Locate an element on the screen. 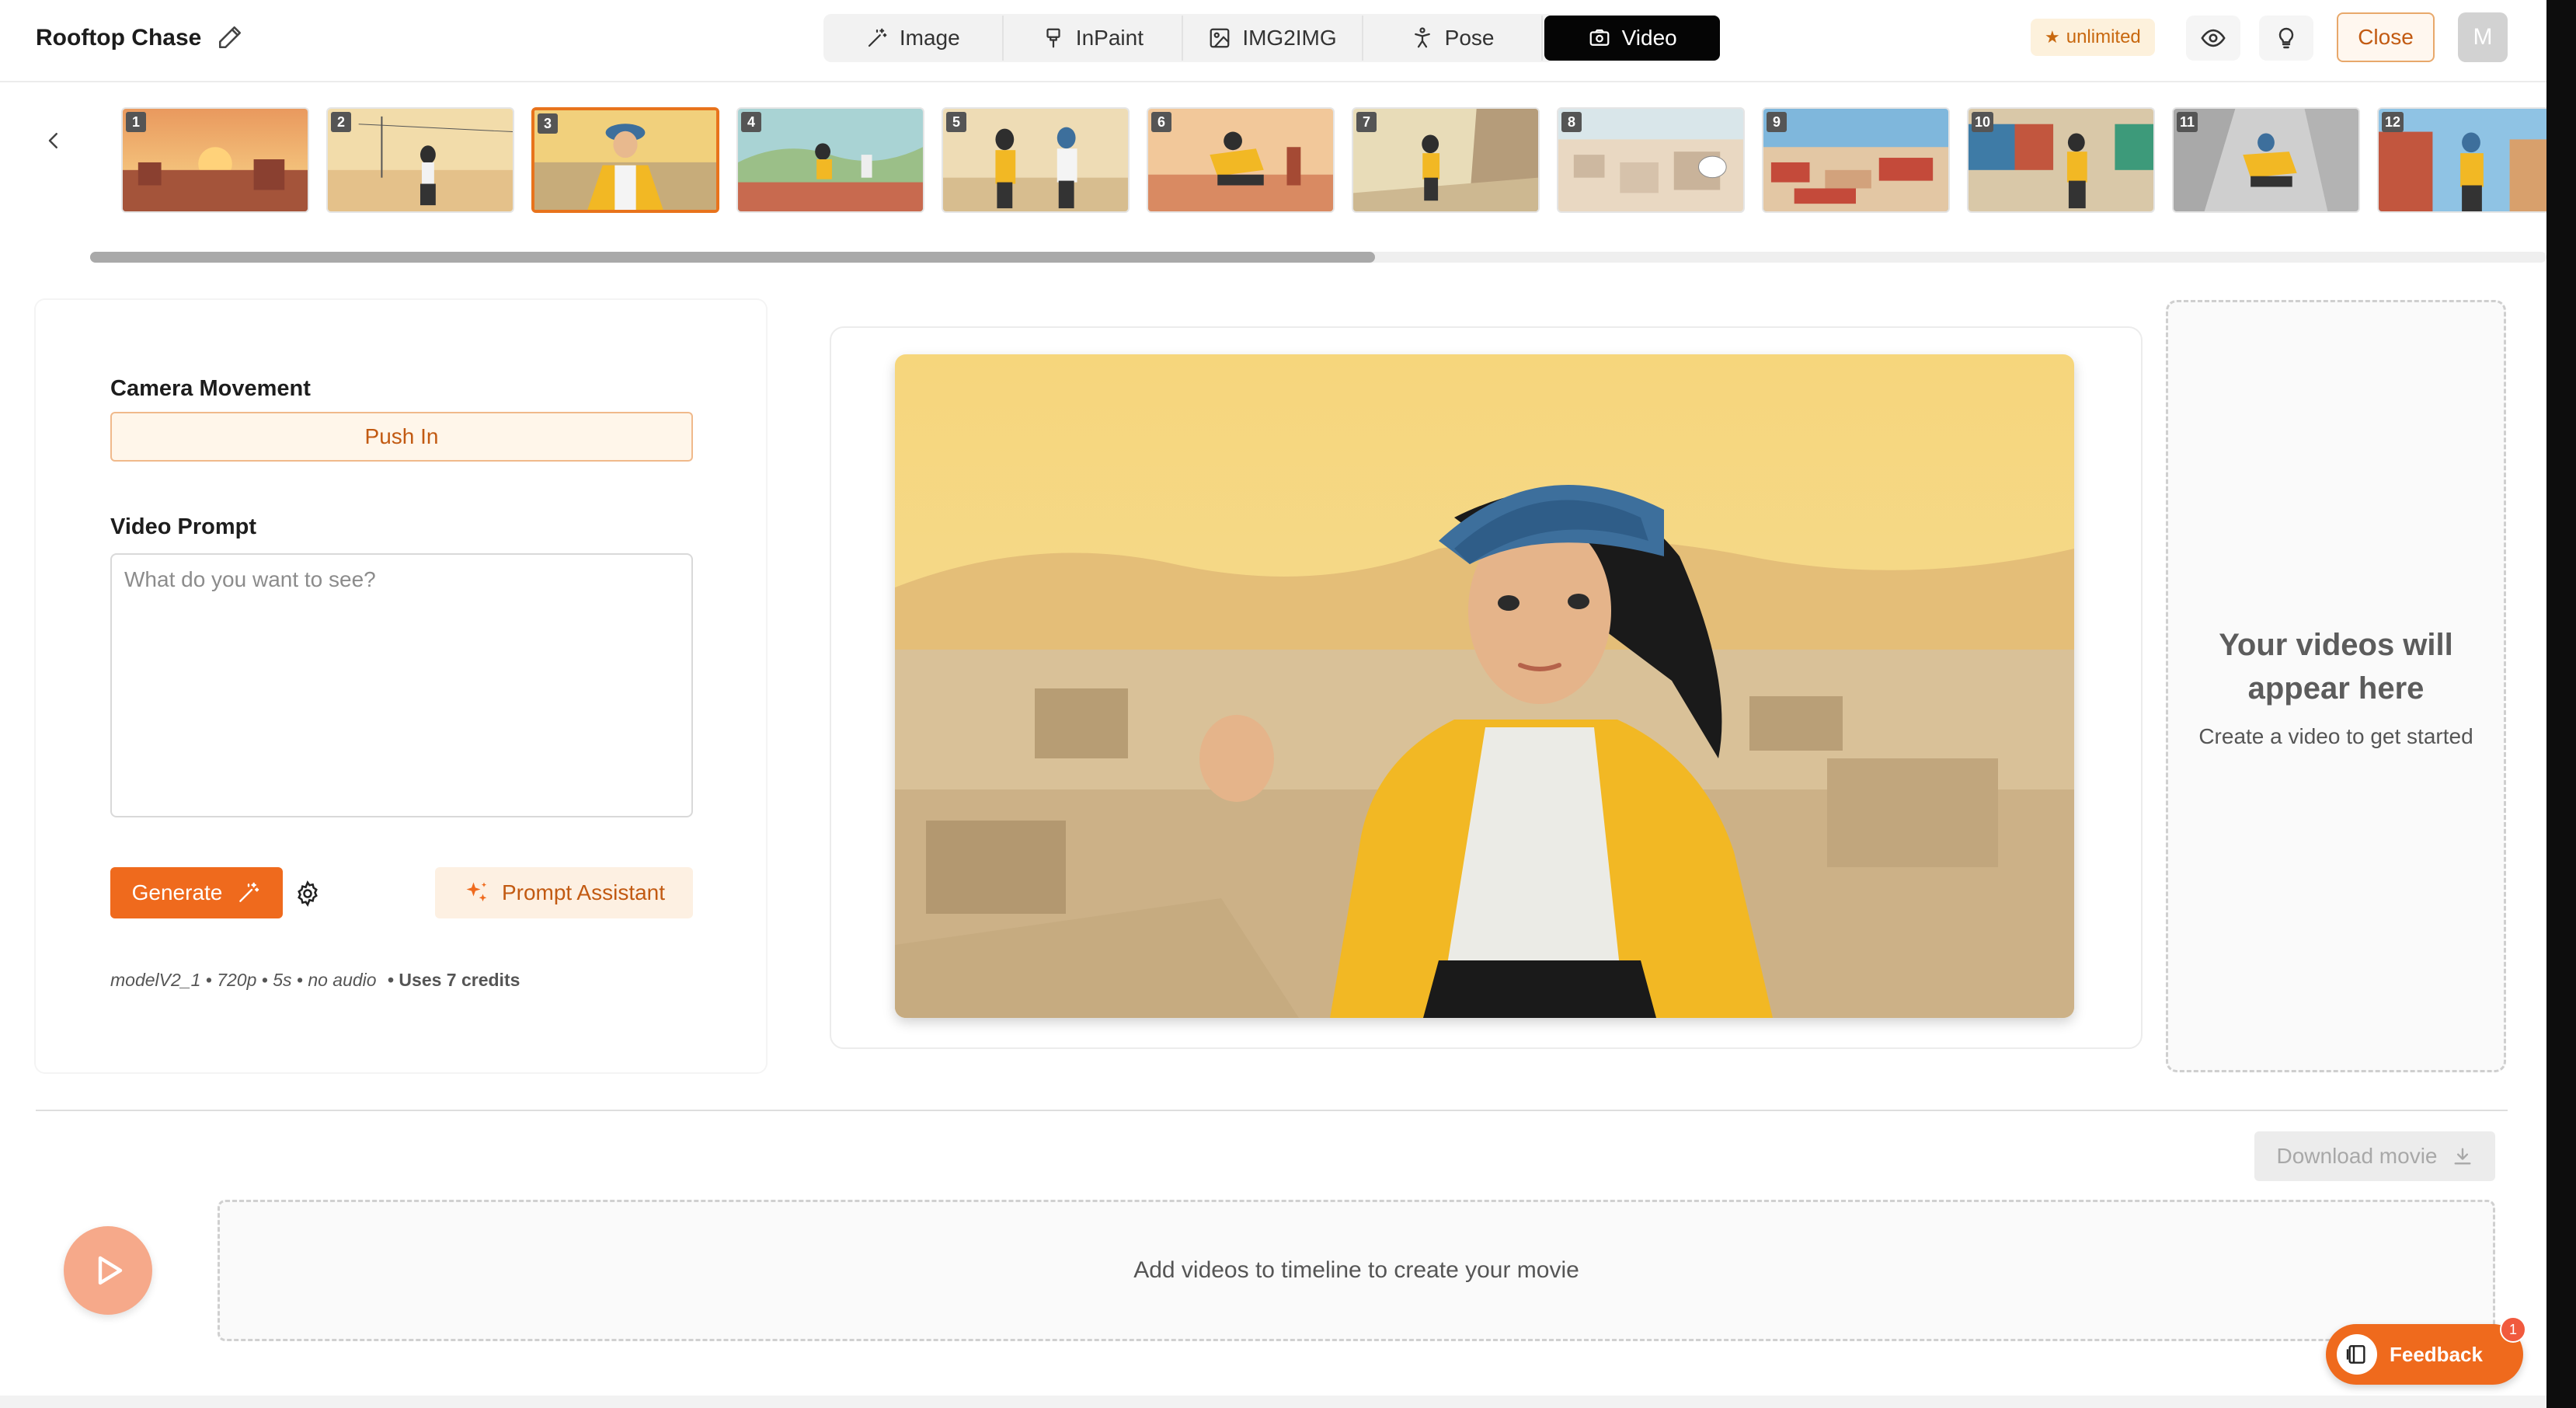  lightbulb-icon is located at coordinates (2286, 38).